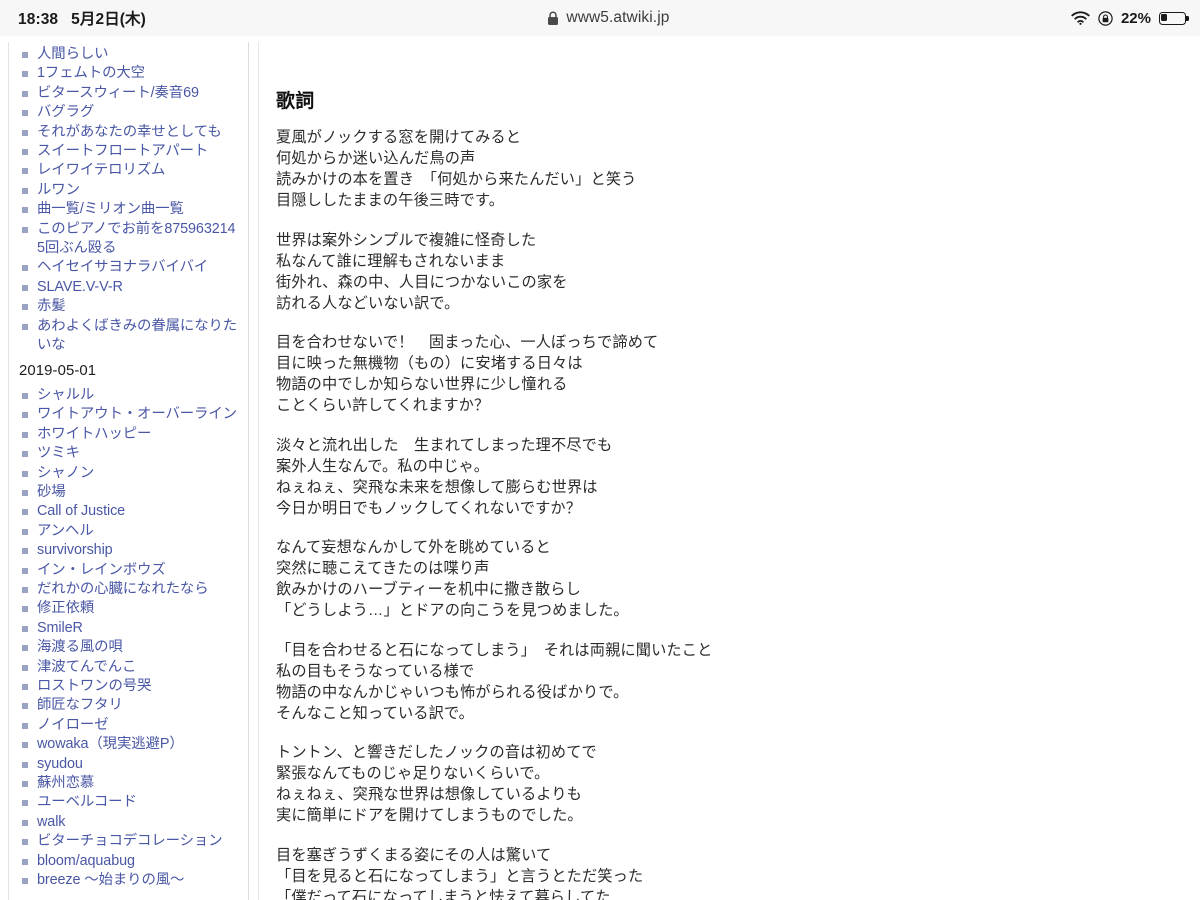  I want to click on sidebar-item: 1フェムトの大空, so click(130, 73).